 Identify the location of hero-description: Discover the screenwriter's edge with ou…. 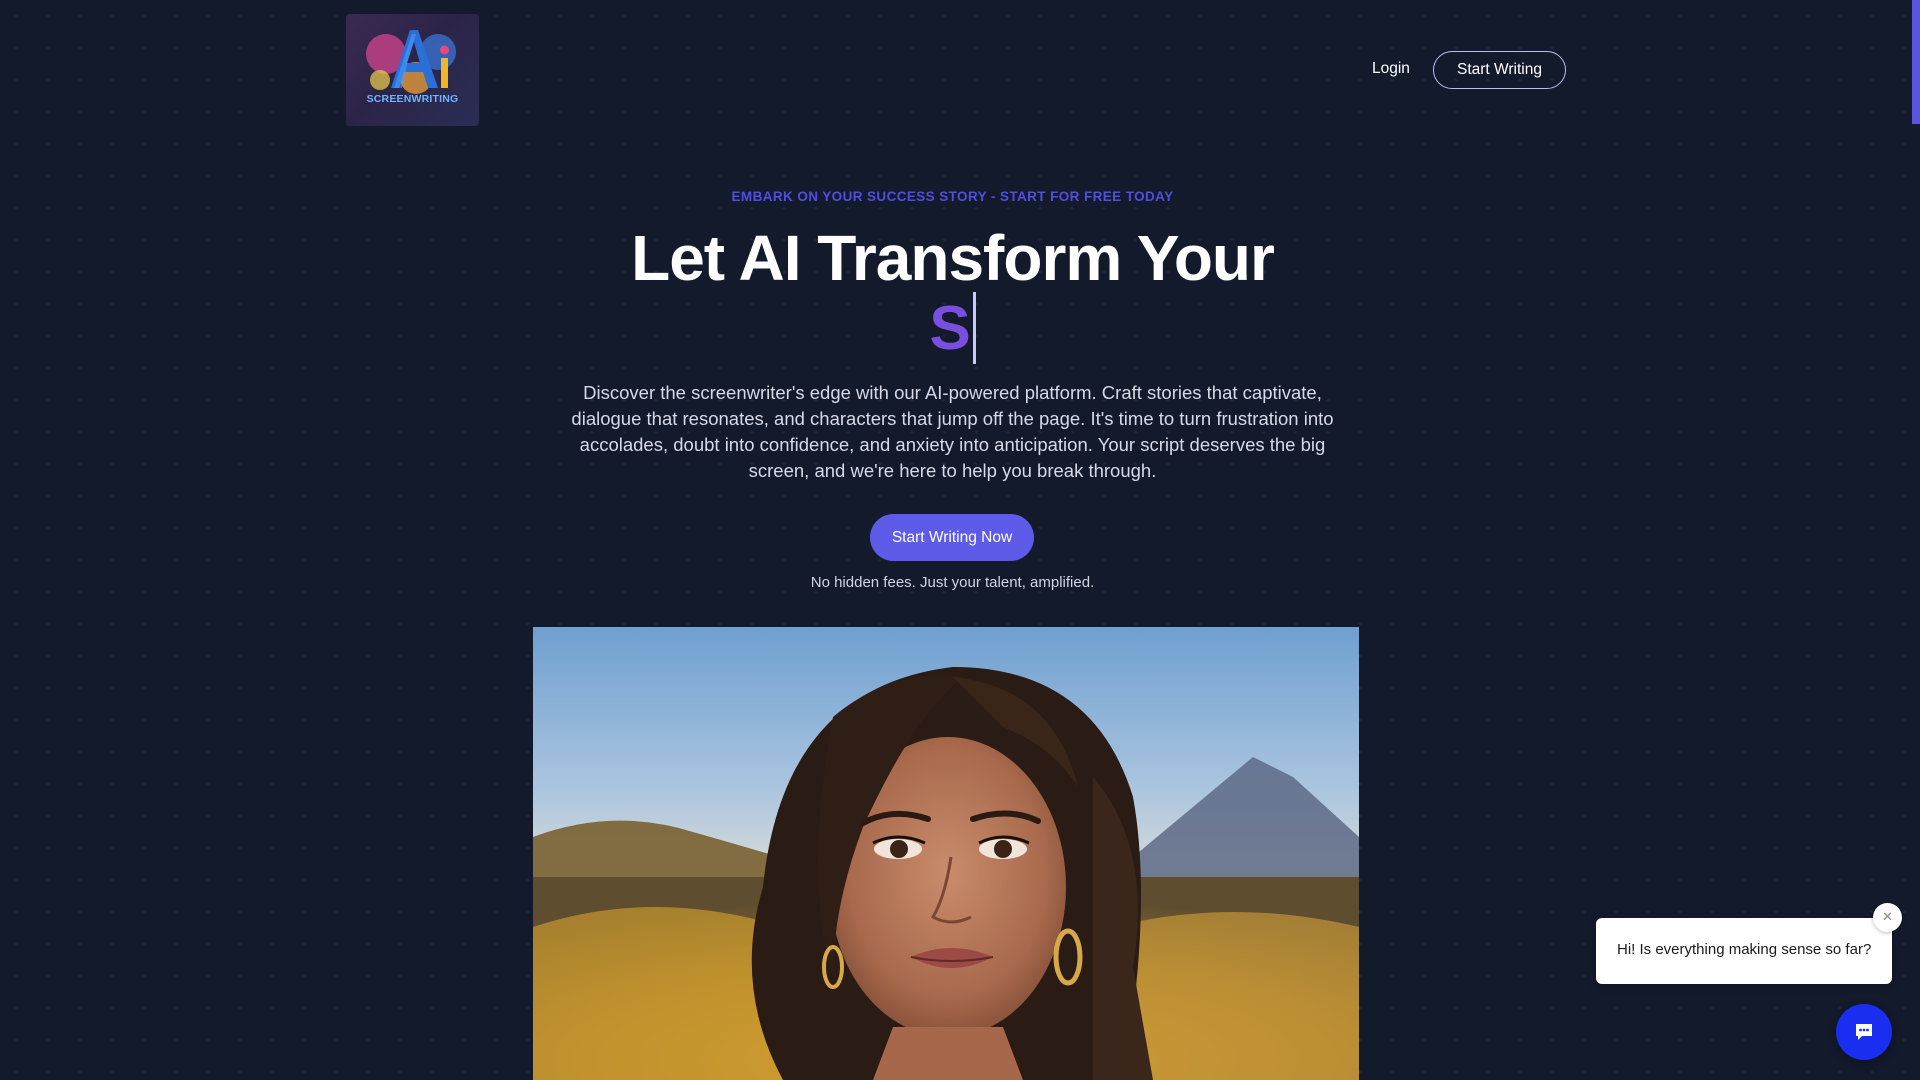
(952, 431).